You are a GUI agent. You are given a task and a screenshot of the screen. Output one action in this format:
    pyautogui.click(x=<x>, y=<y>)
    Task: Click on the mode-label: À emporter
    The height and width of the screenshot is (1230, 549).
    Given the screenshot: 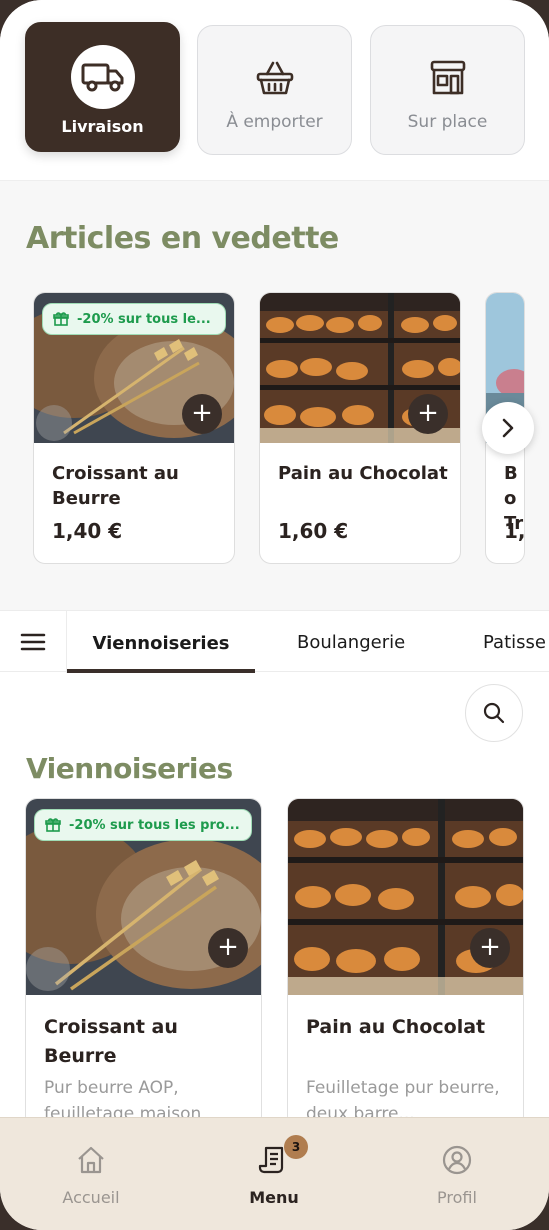 What is the action you would take?
    pyautogui.click(x=274, y=122)
    